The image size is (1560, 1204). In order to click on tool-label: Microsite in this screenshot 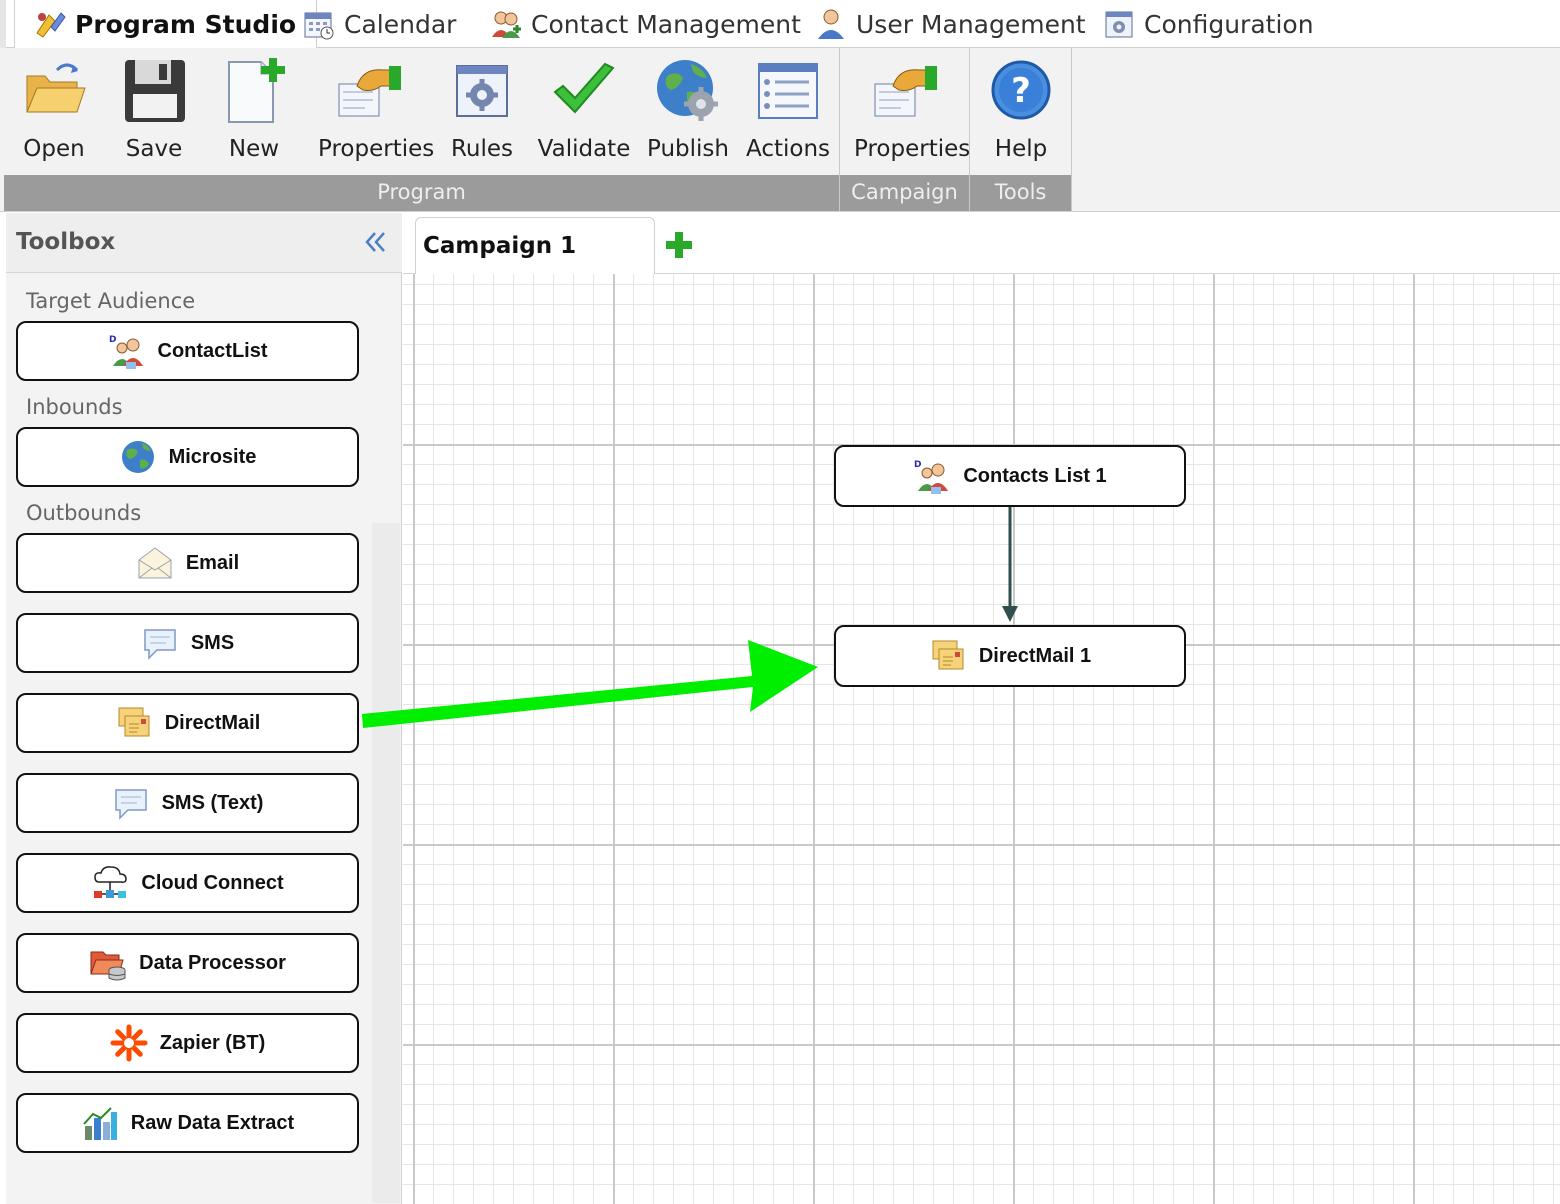, I will do `click(212, 456)`.